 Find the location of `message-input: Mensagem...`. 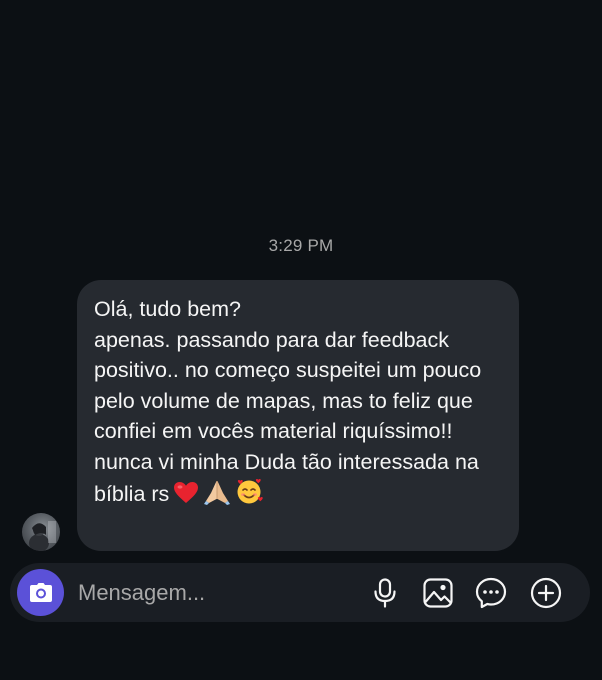

message-input: Mensagem... is located at coordinates (141, 593).